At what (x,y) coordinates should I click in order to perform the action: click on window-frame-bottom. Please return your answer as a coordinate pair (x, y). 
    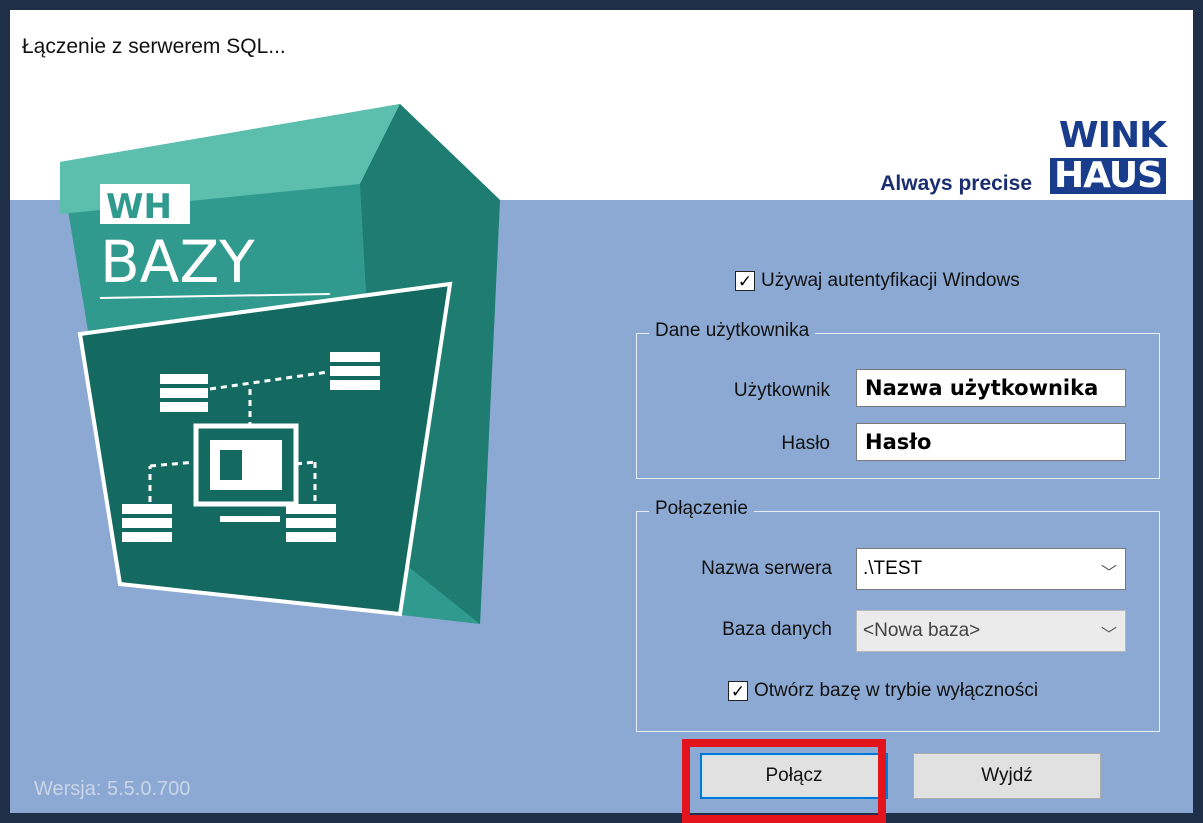
    Looking at the image, I should click on (601, 818).